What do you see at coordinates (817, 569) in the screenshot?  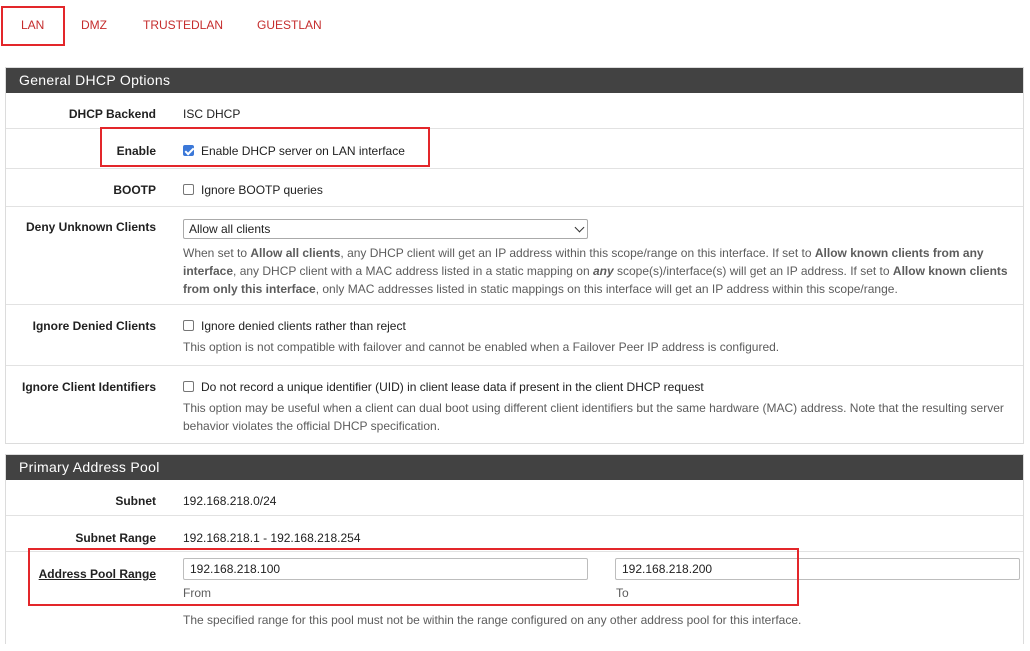 I see `pool-to-input: 192.168.218.200` at bounding box center [817, 569].